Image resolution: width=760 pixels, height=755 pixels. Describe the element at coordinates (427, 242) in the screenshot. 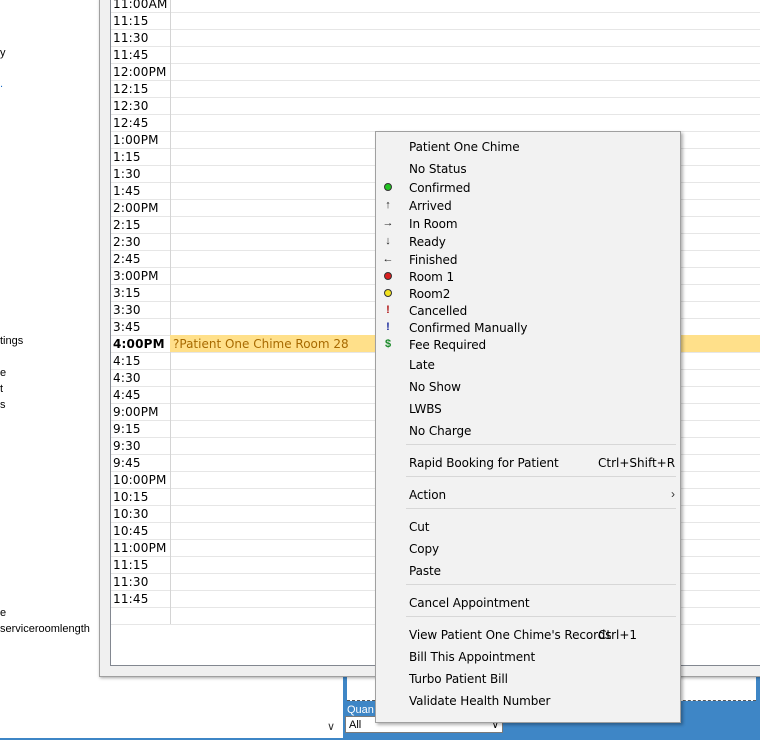

I see `menu-item-label: Ready` at that location.